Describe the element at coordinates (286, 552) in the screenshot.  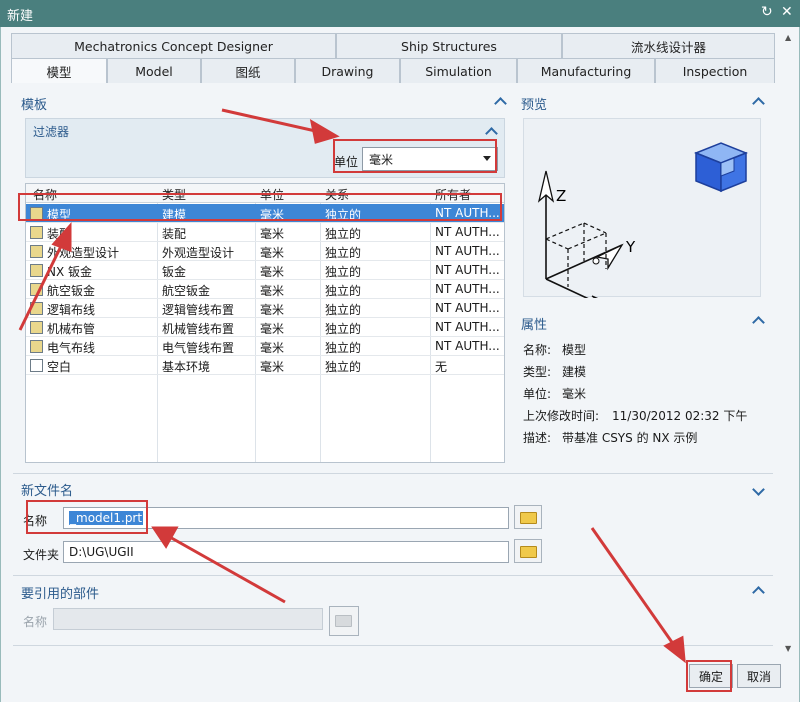
I see `folder-input: D:\UG\UGII` at that location.